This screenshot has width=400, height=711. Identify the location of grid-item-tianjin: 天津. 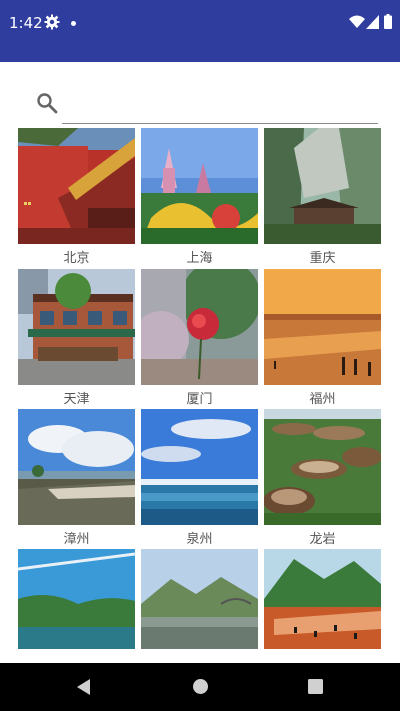
(76, 339).